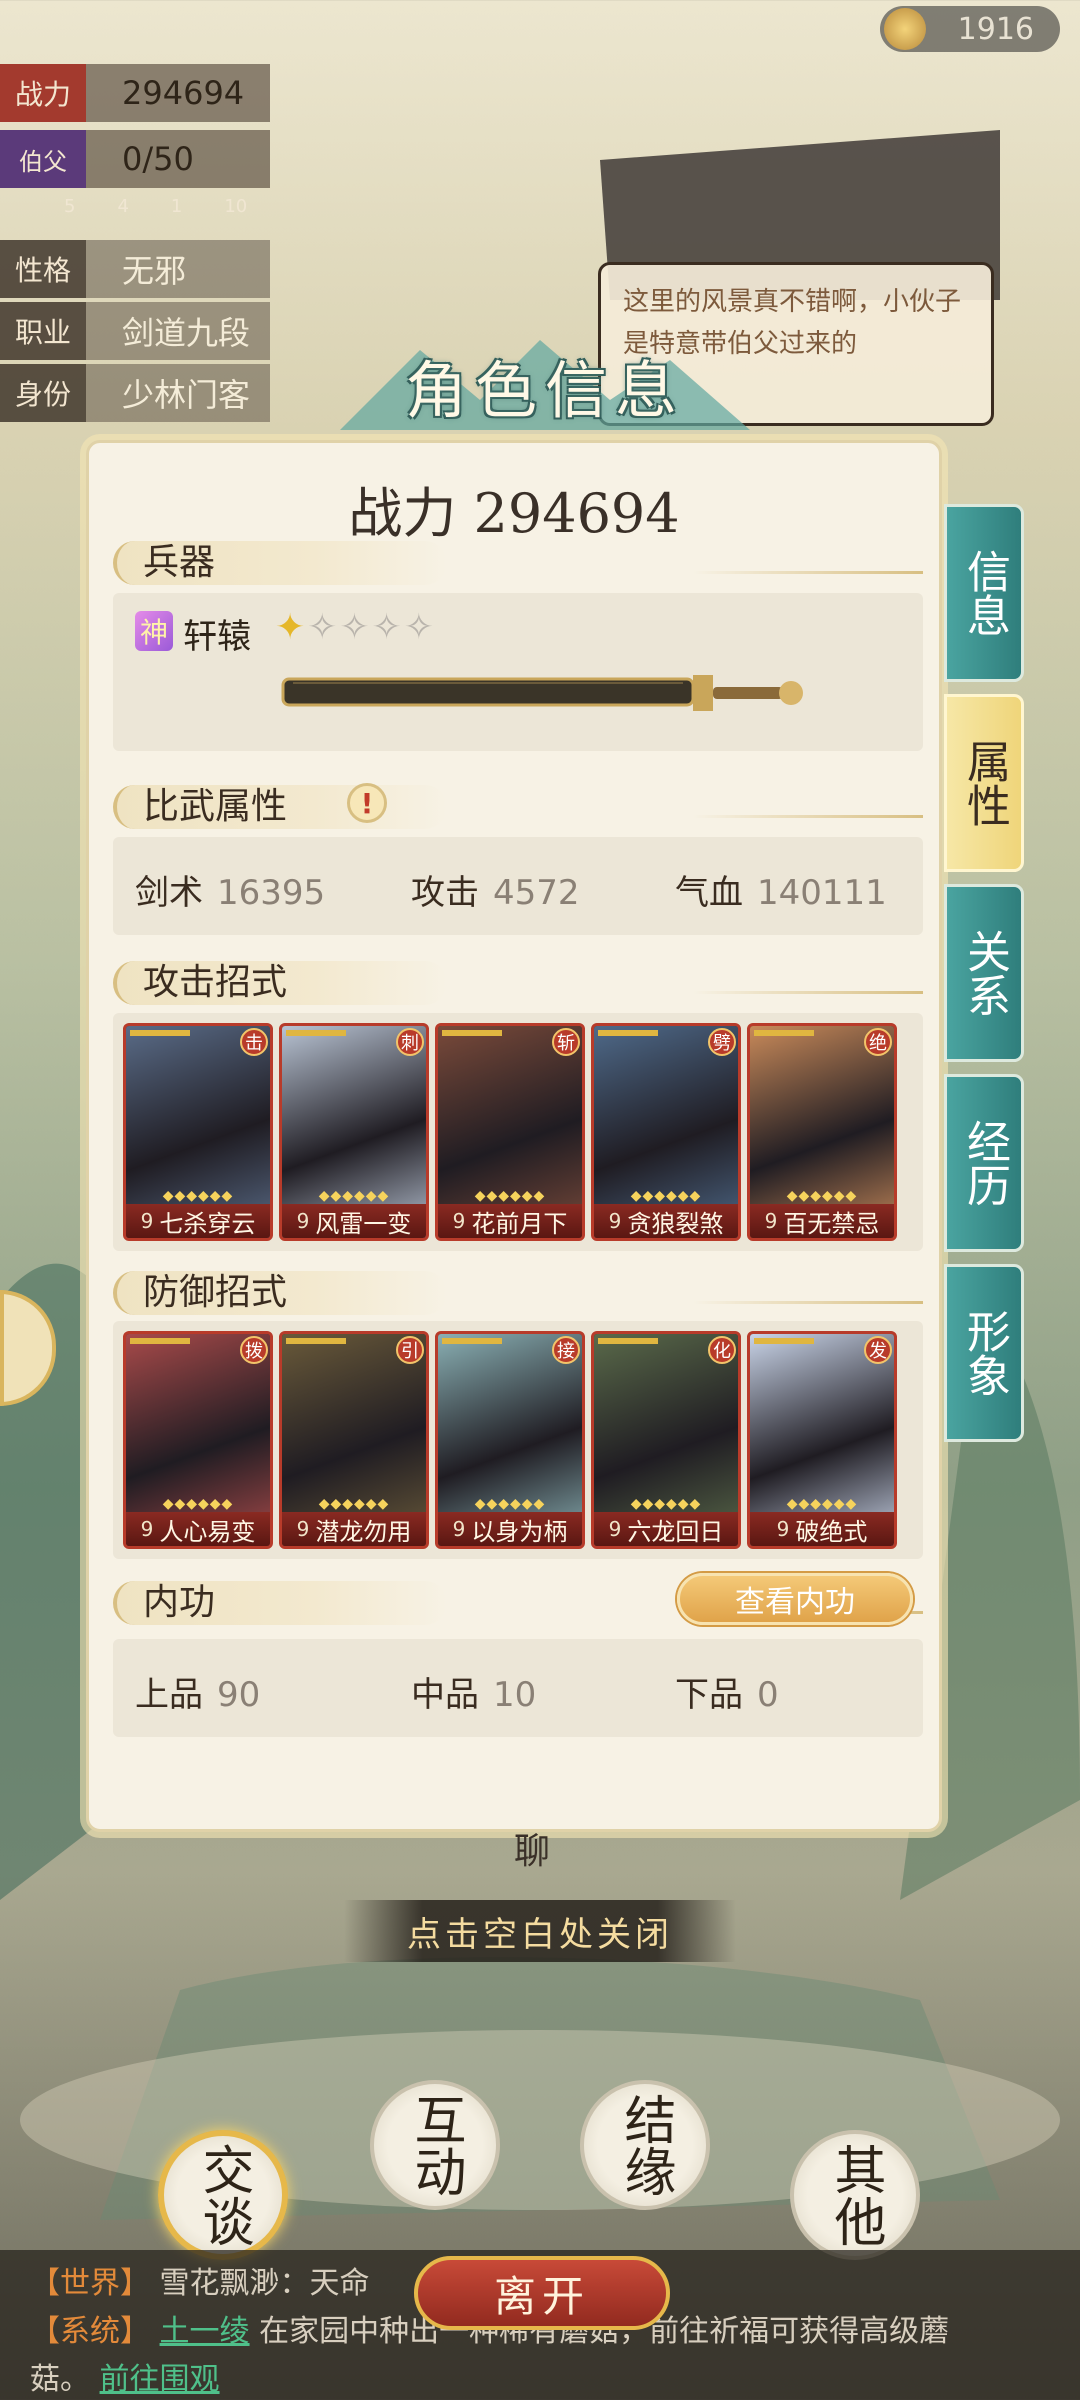  What do you see at coordinates (542, 2293) in the screenshot?
I see `leave-button: 离开` at bounding box center [542, 2293].